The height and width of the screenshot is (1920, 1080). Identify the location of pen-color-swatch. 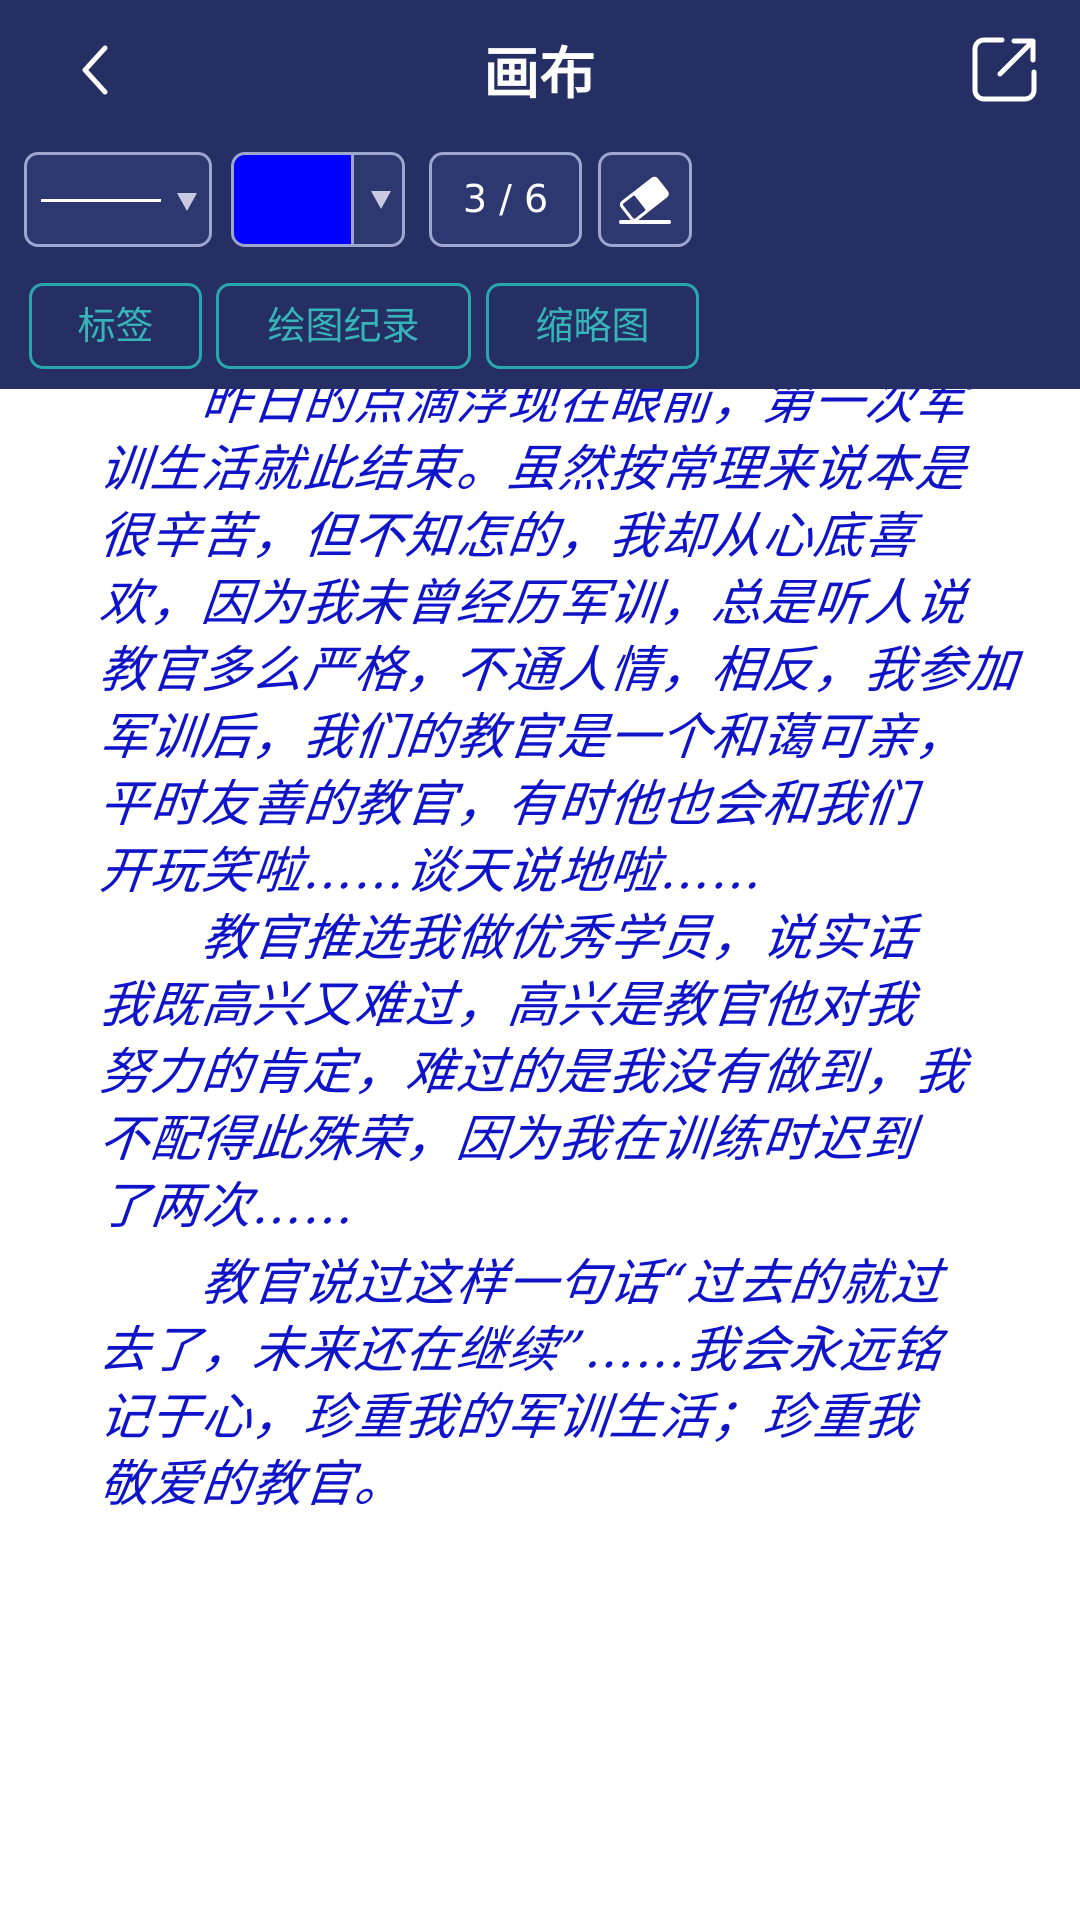
(292, 199).